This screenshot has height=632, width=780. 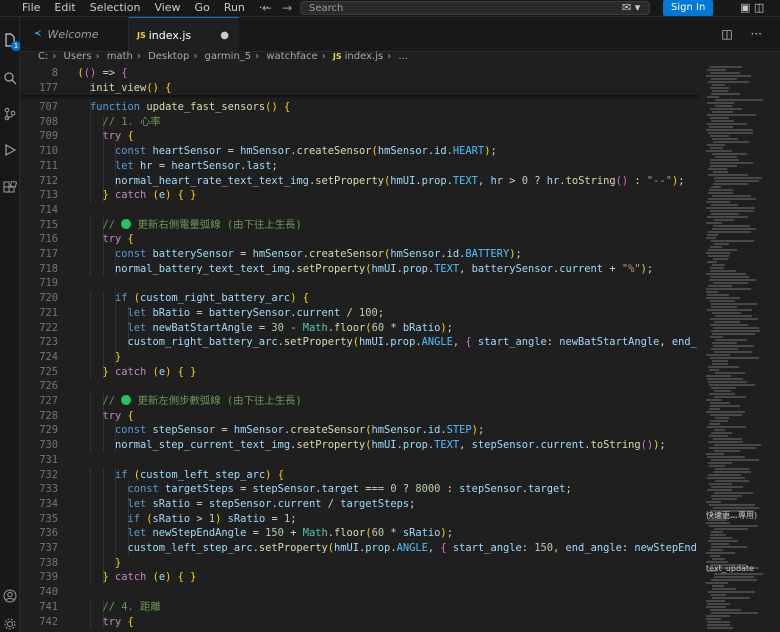 What do you see at coordinates (360, 460) in the screenshot?
I see `code-line: 731` at bounding box center [360, 460].